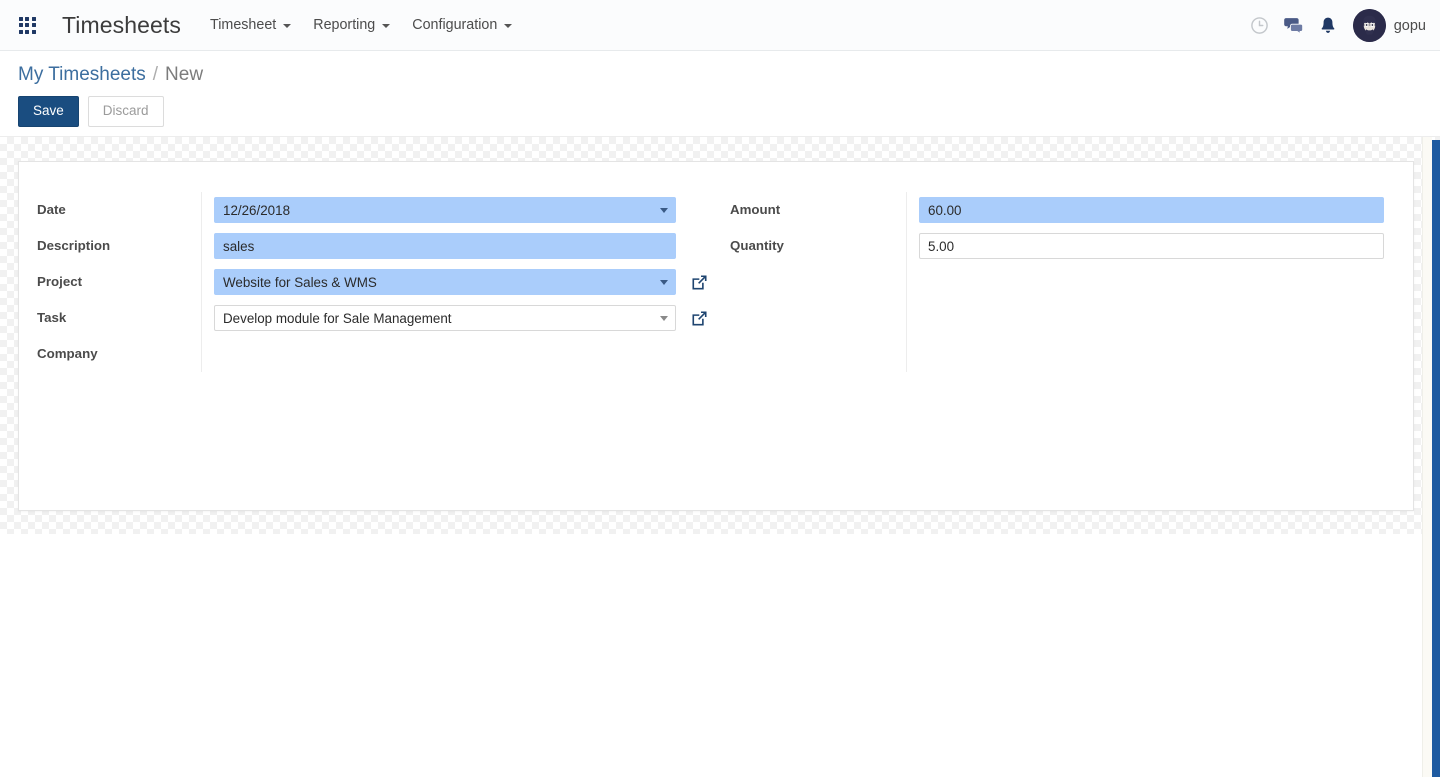 This screenshot has width=1440, height=777. Describe the element at coordinates (121, 25) in the screenshot. I see `app-brand-title: Timesheets` at that location.